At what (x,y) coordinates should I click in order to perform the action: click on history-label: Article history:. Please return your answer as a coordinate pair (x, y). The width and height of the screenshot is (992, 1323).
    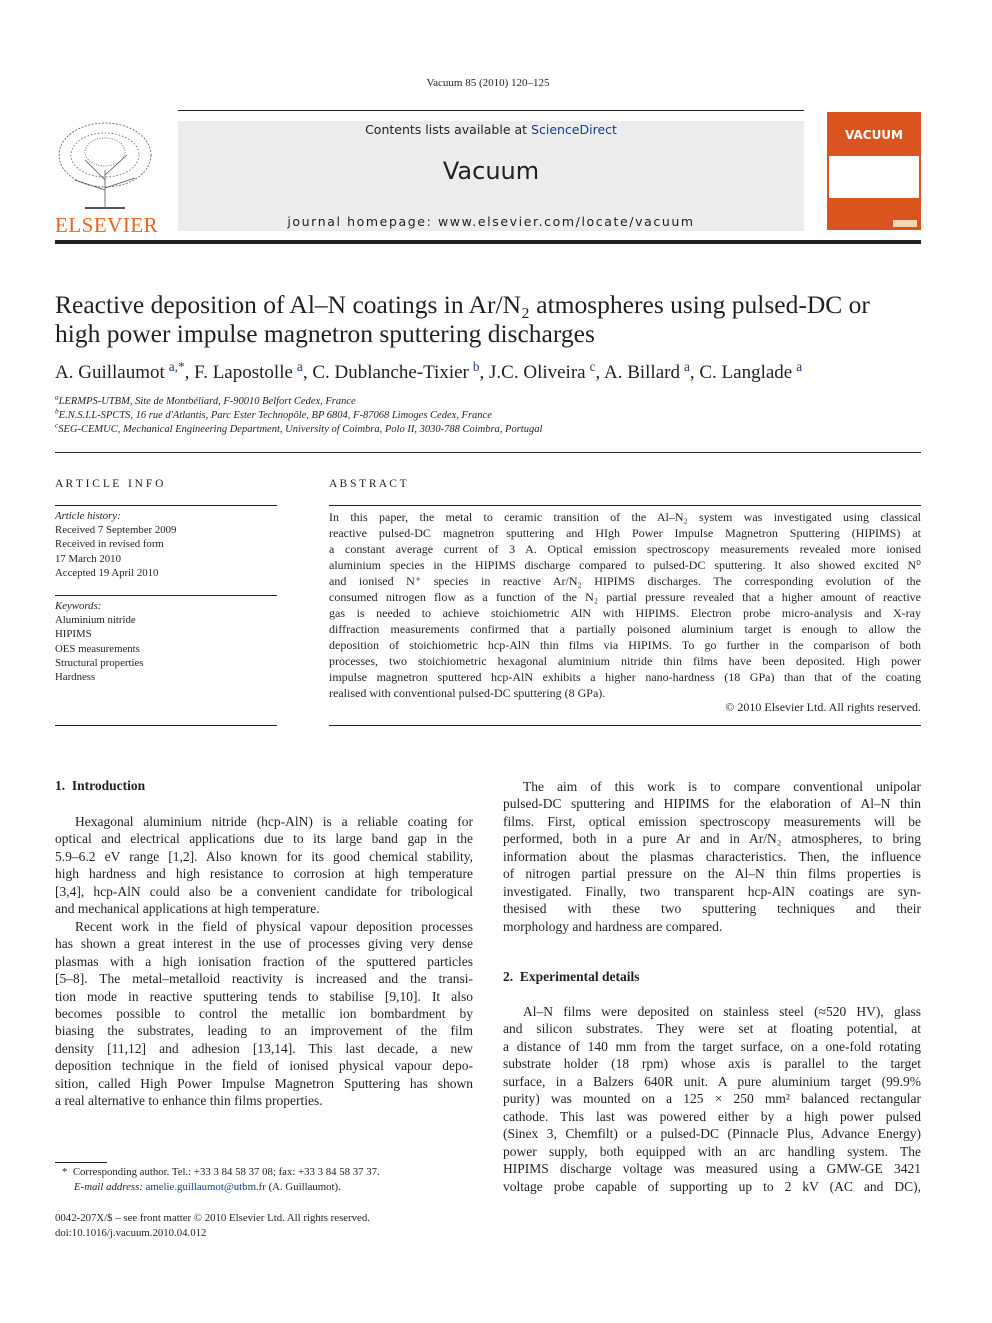
    Looking at the image, I should click on (88, 516).